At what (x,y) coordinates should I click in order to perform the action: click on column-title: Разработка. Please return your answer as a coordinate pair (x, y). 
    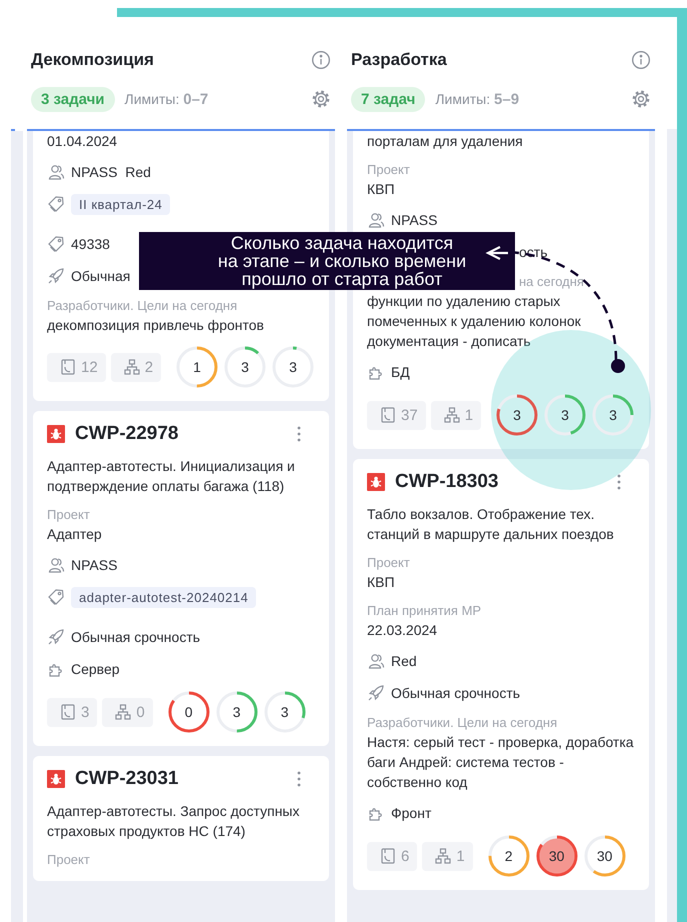
    Looking at the image, I should click on (399, 60).